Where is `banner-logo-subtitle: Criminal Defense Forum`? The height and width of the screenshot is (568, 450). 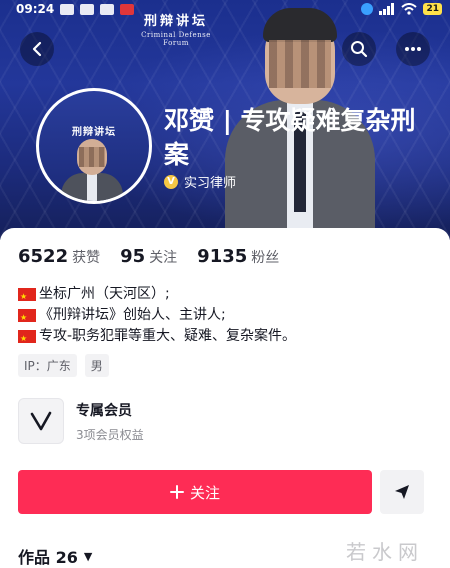
banner-logo-subtitle: Criminal Defense Forum is located at coordinates (176, 39).